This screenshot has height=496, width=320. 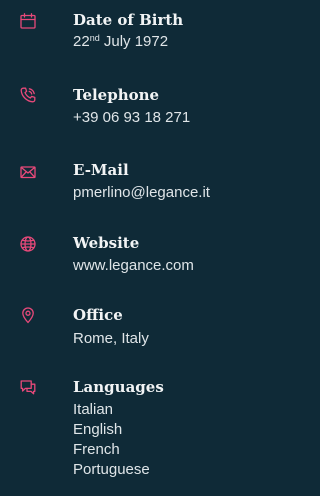 I want to click on calendar-icon, so click(x=28, y=21).